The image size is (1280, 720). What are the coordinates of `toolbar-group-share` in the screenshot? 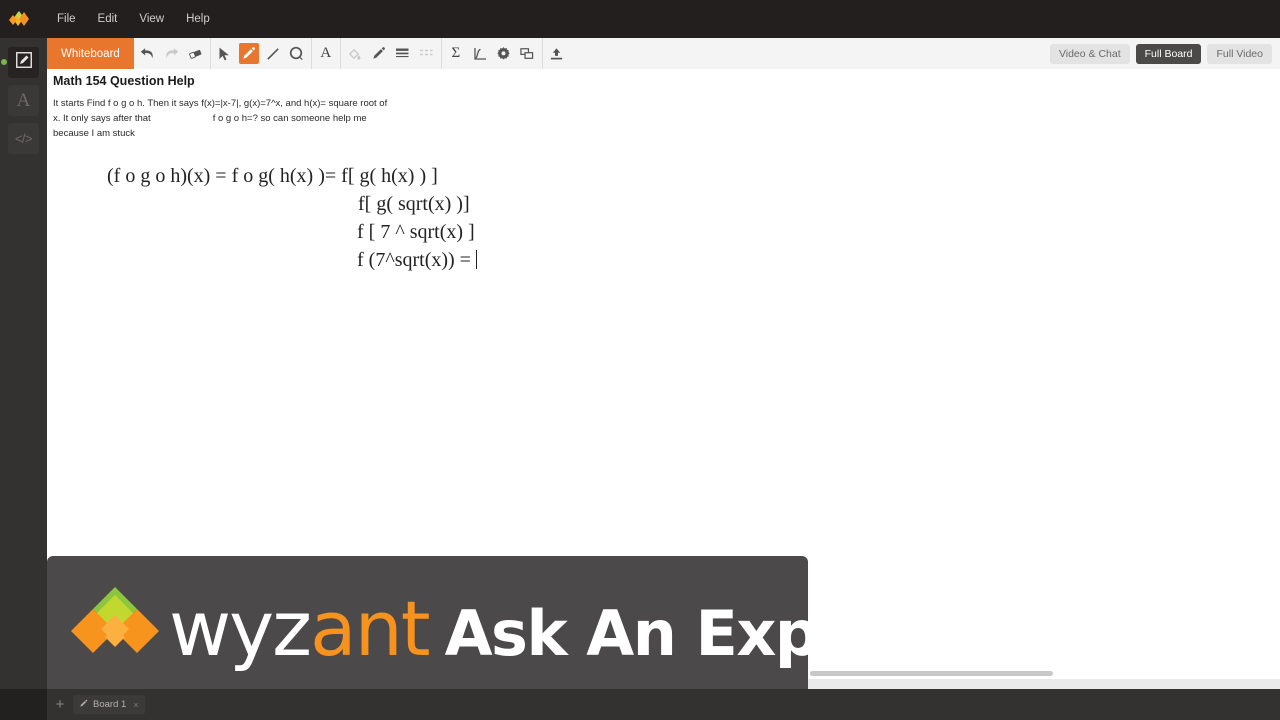 It's located at (557, 53).